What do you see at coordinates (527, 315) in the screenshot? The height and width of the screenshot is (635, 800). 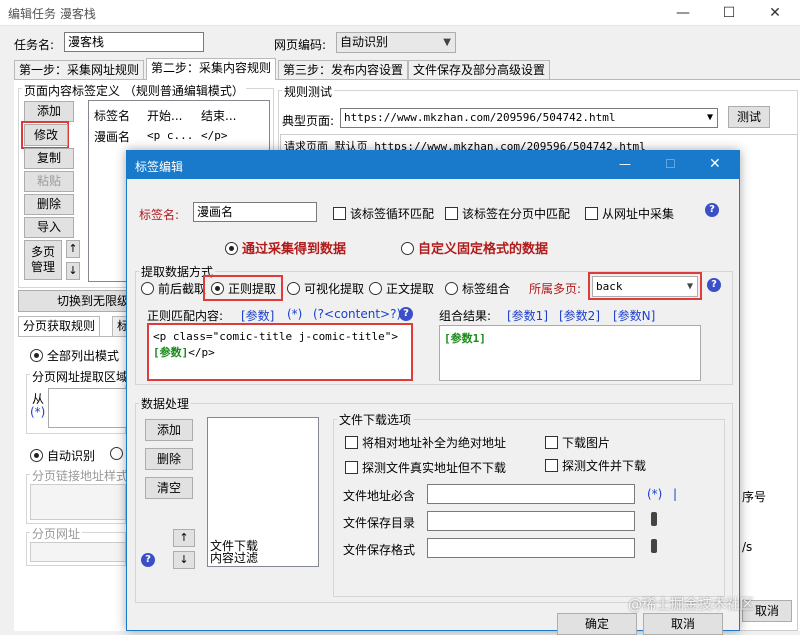 I see `combo-param1-link: [参数1]` at bounding box center [527, 315].